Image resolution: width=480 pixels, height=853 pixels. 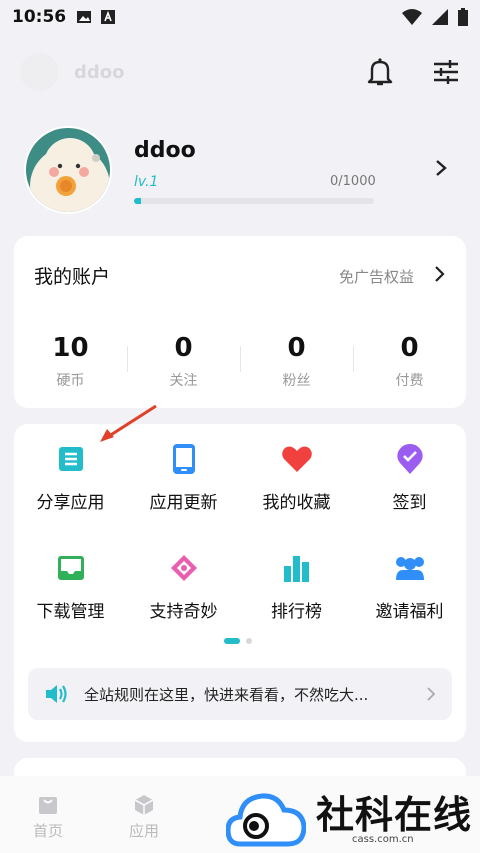 What do you see at coordinates (71, 568) in the screenshot?
I see `download-tray-icon` at bounding box center [71, 568].